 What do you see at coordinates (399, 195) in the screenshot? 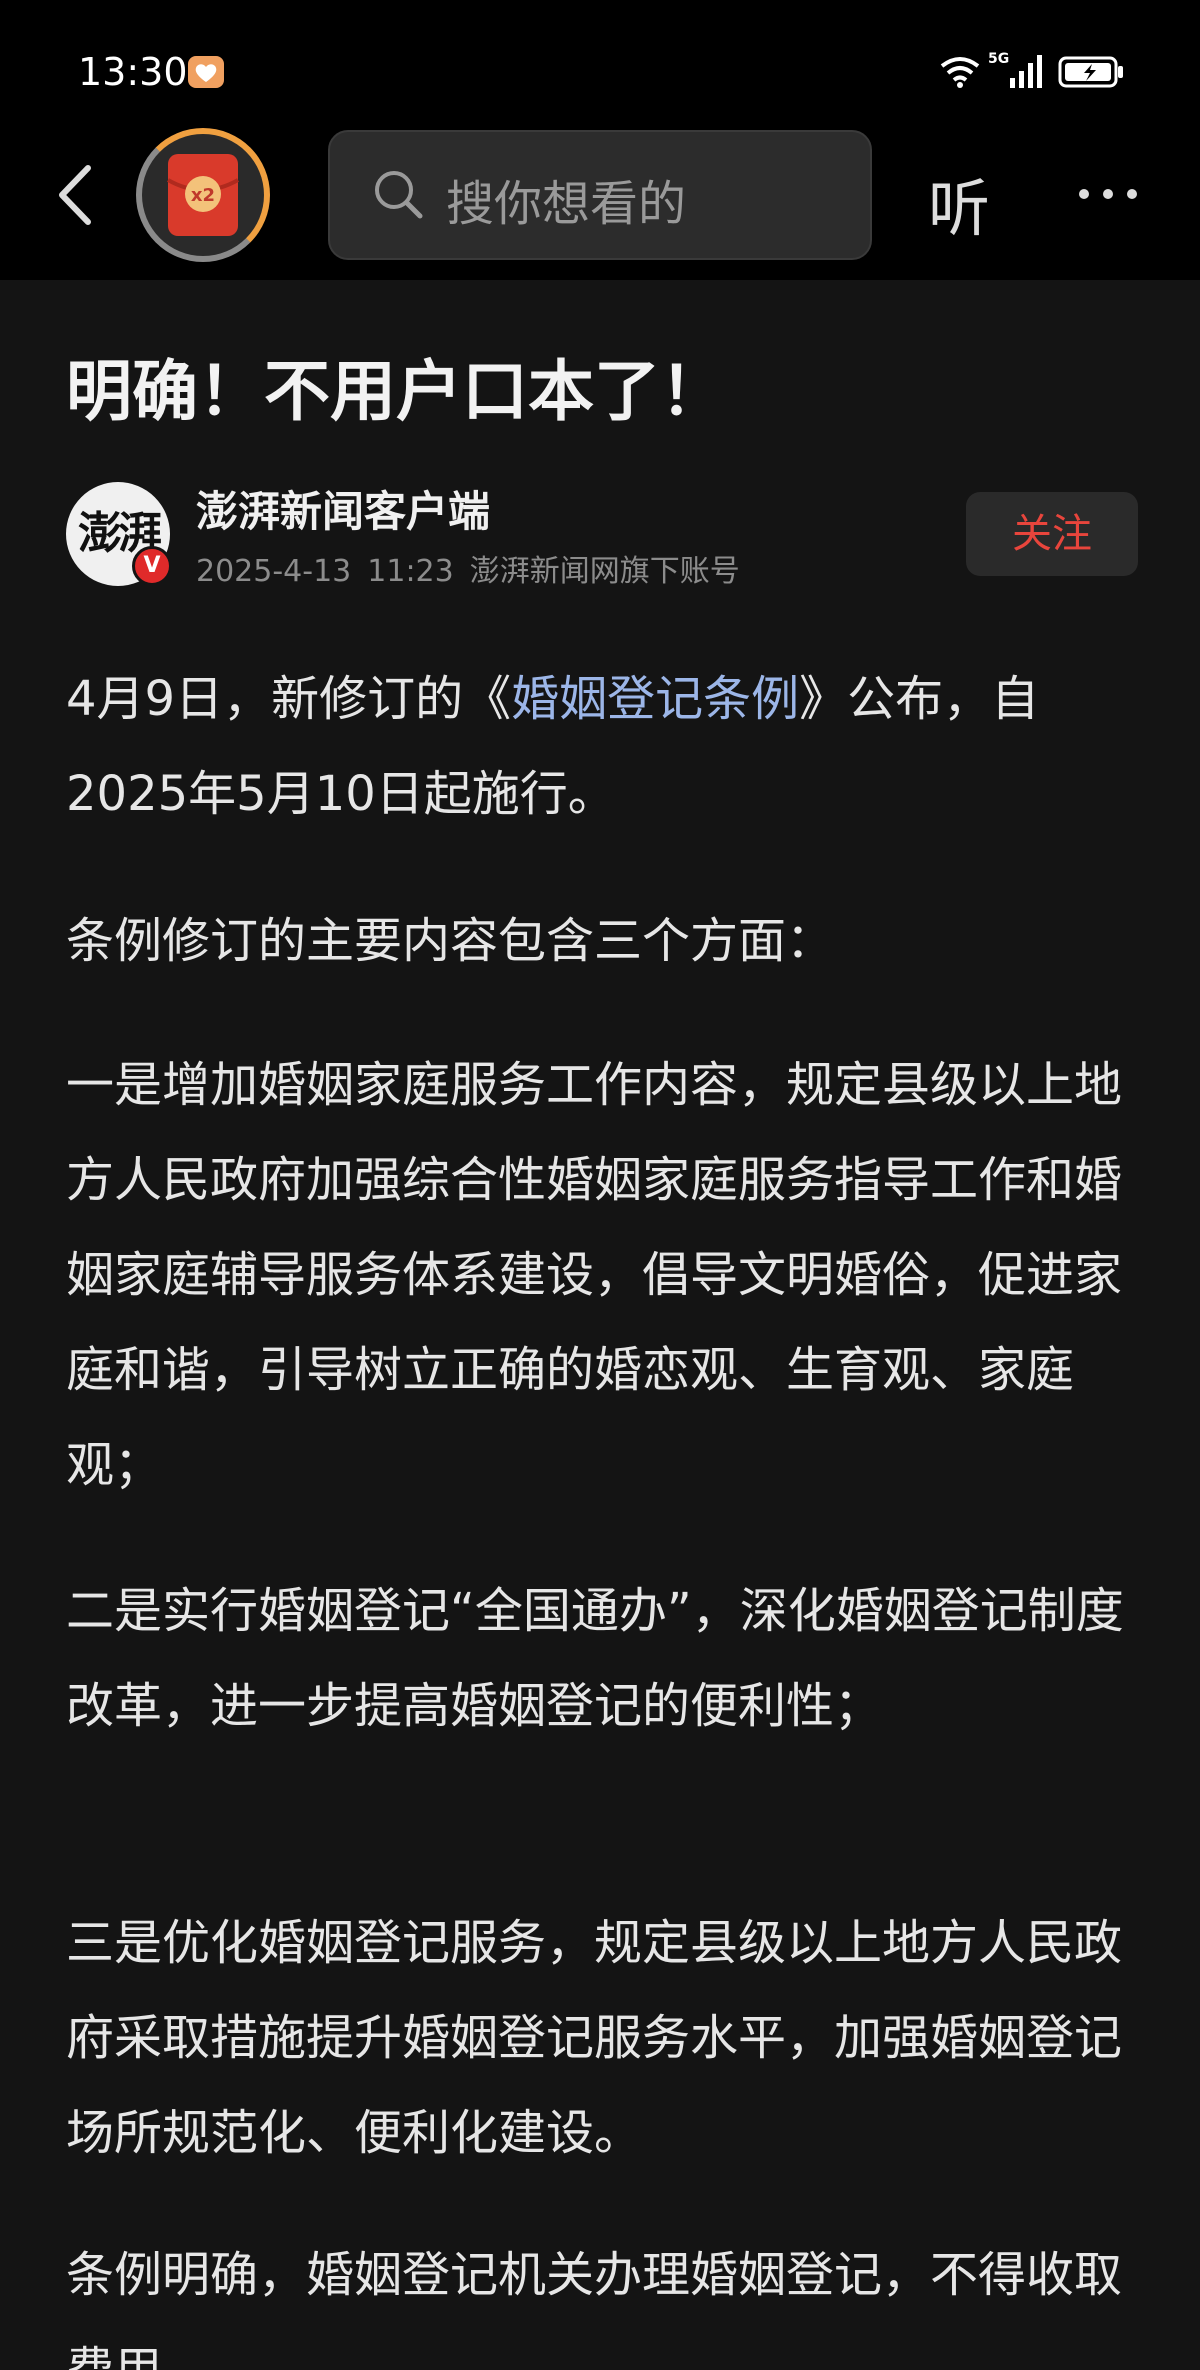
I see `search-icon` at bounding box center [399, 195].